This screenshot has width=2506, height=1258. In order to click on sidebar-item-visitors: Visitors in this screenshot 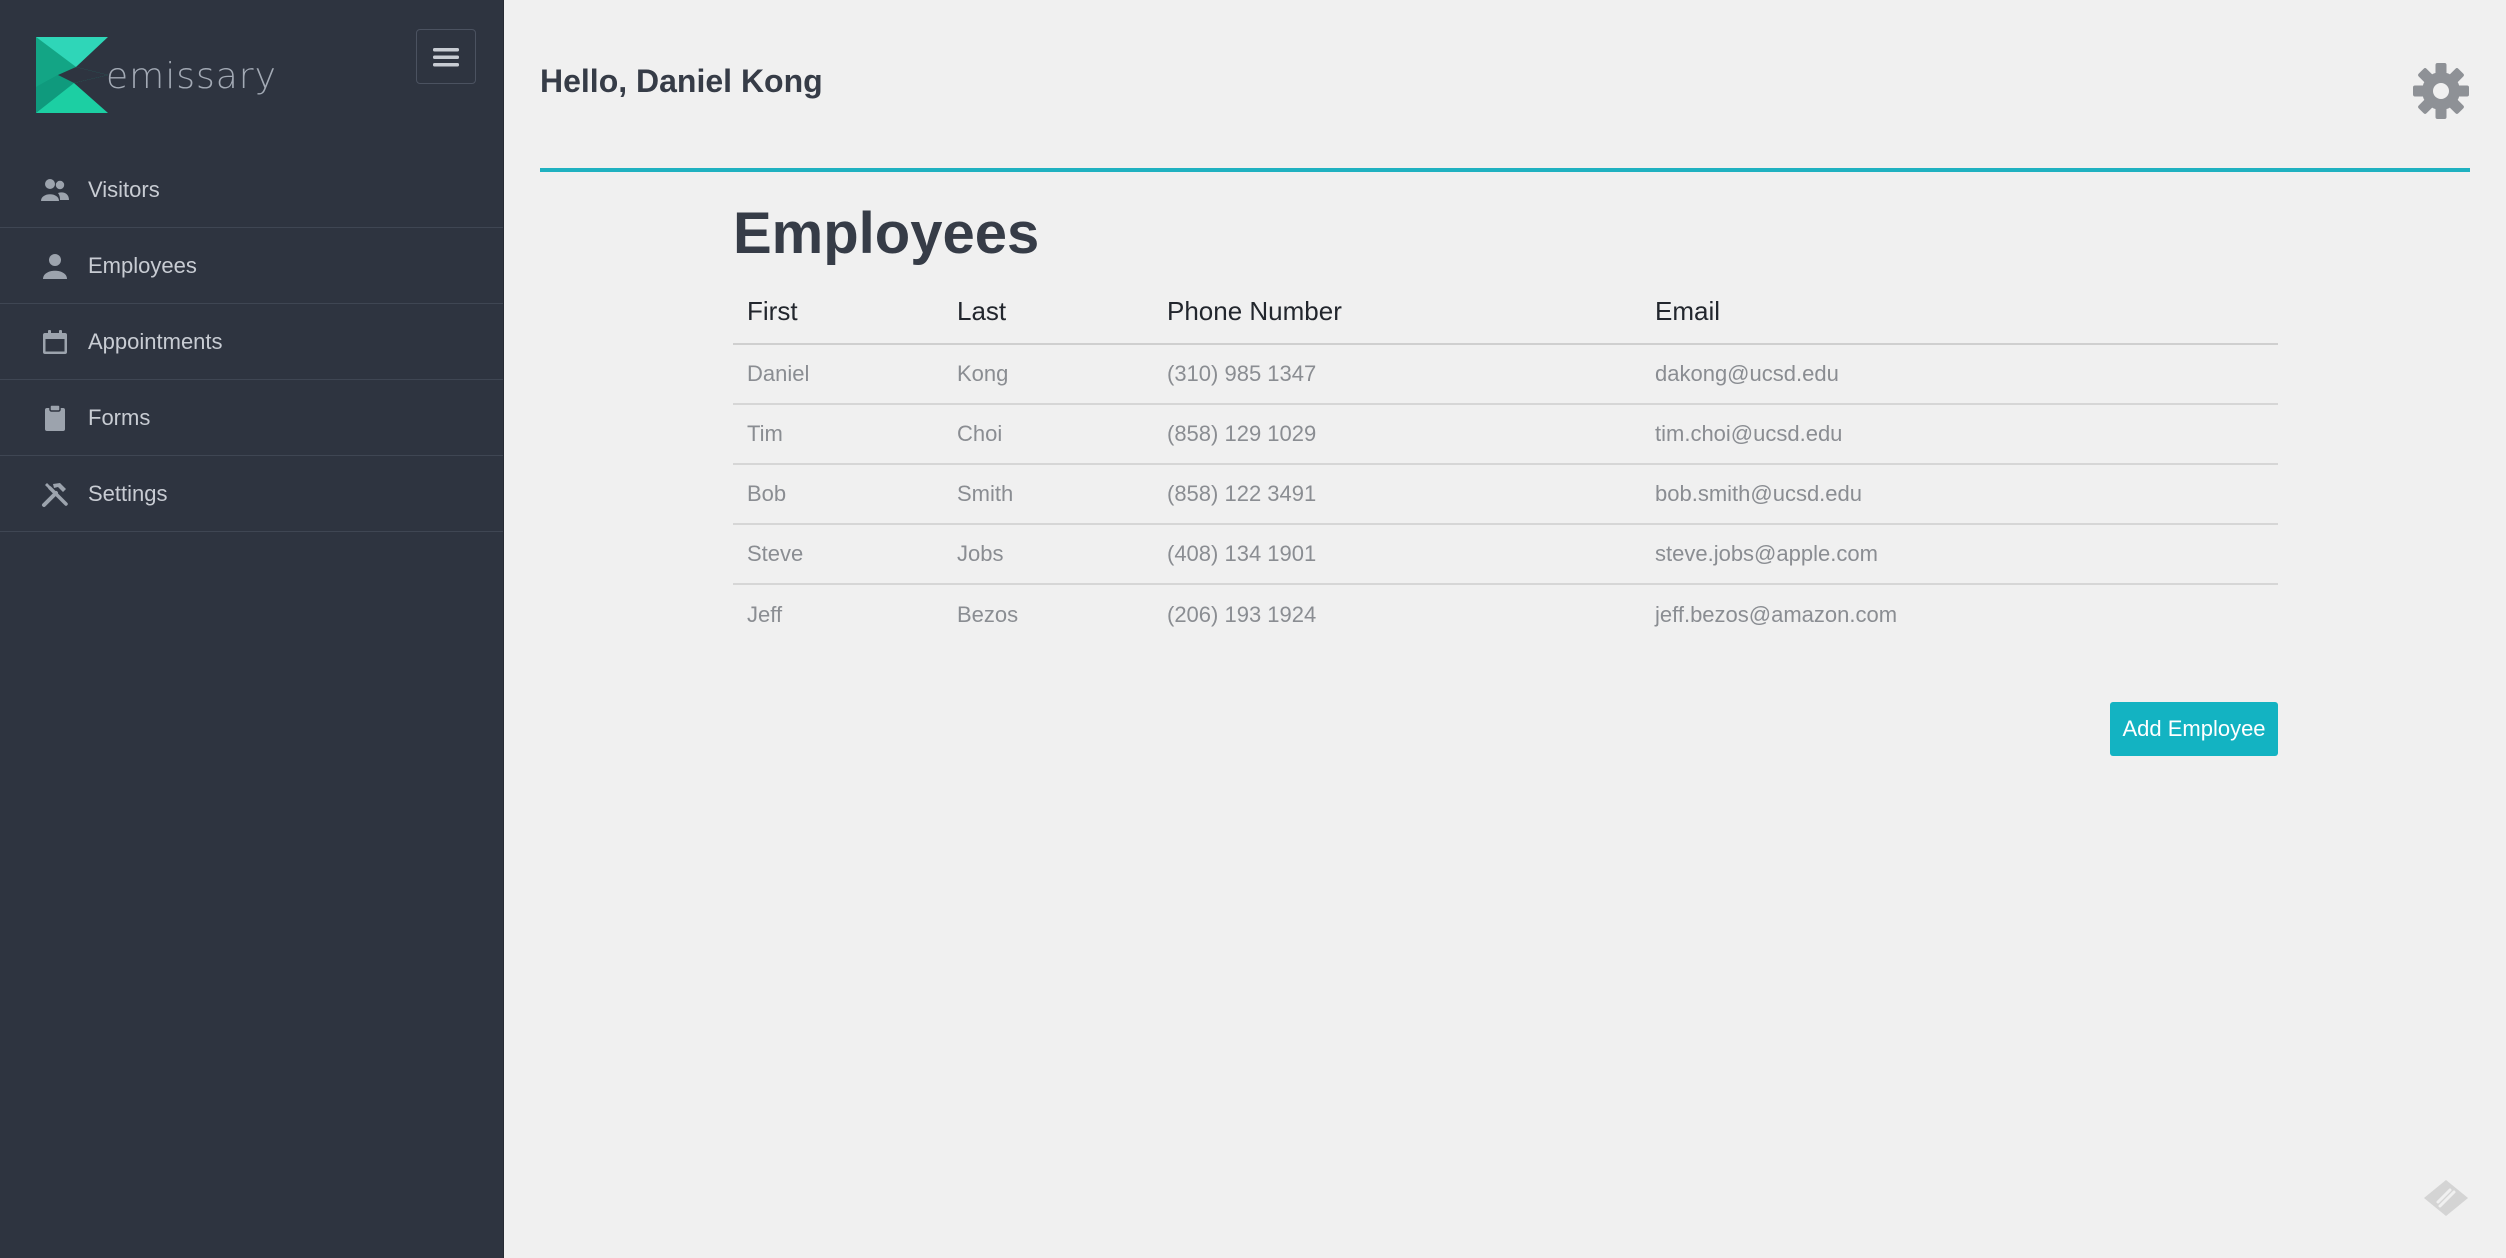, I will do `click(251, 190)`.